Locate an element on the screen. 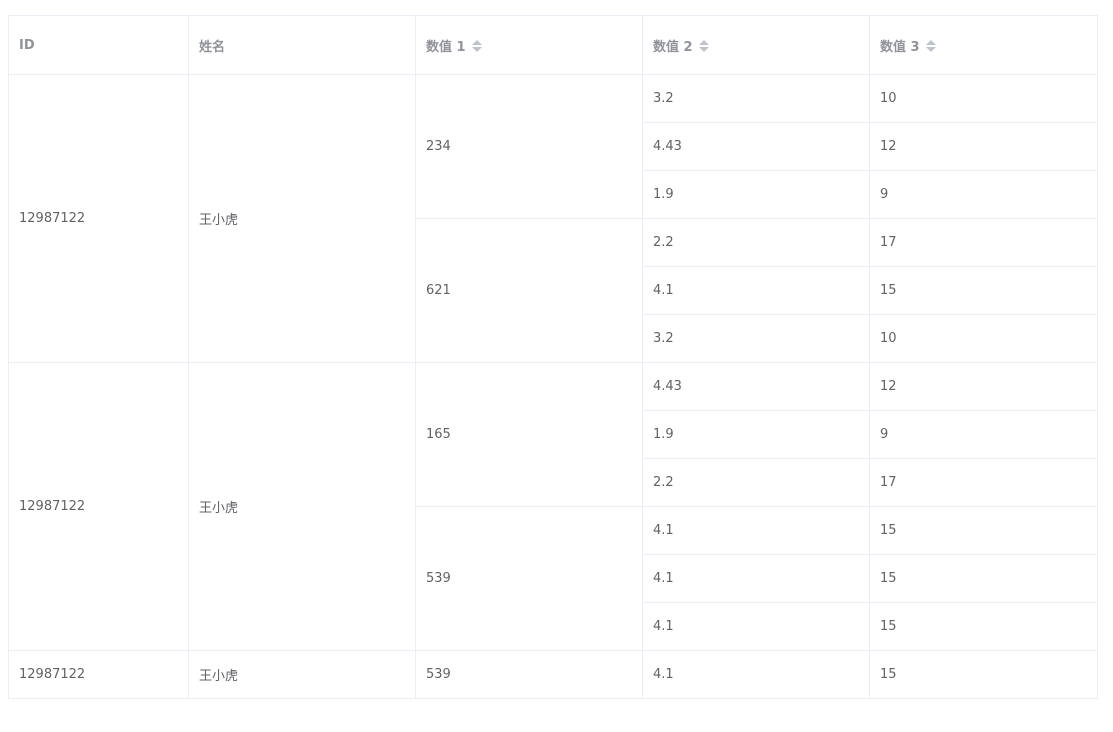  header-name-label: 姓名 is located at coordinates (212, 47).